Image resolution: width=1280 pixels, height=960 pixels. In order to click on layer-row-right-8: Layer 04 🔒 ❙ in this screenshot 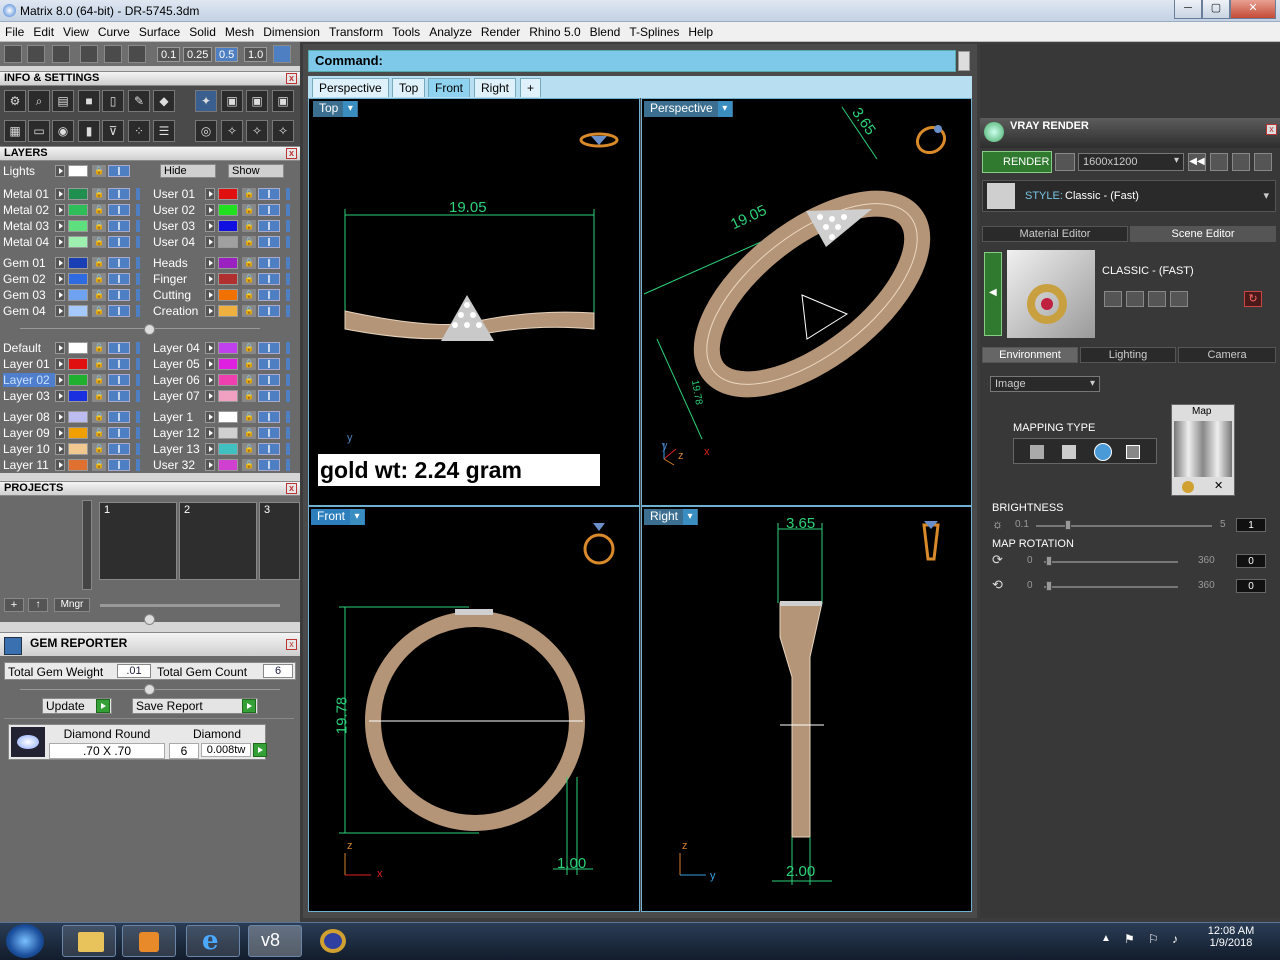, I will do `click(222, 348)`.